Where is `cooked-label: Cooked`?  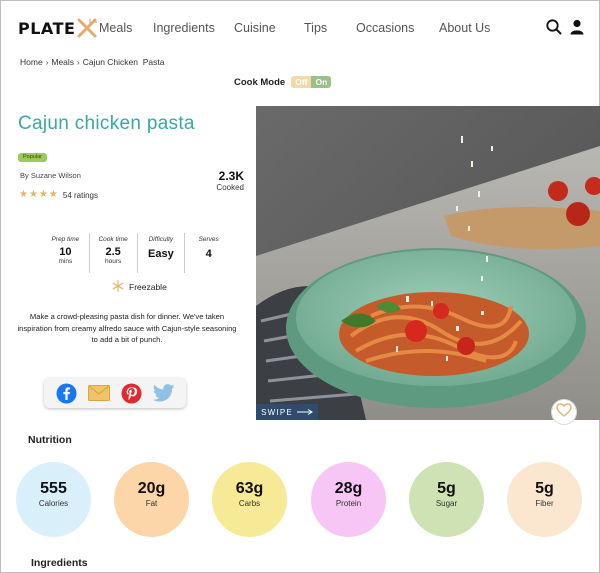
cooked-label: Cooked is located at coordinates (230, 187).